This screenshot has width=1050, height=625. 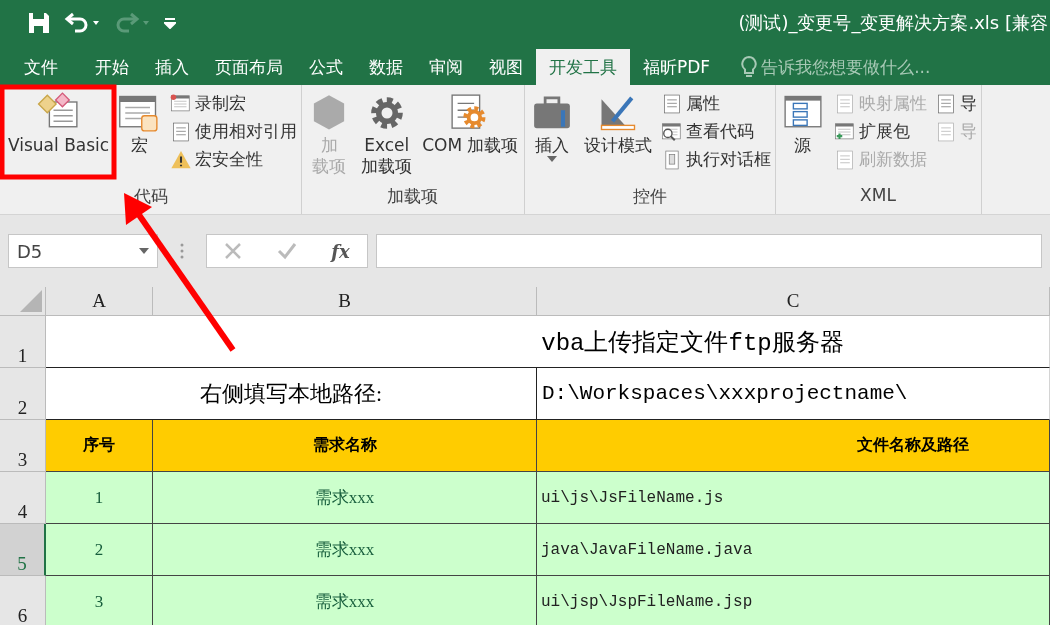 I want to click on formula-field, so click(x=709, y=251).